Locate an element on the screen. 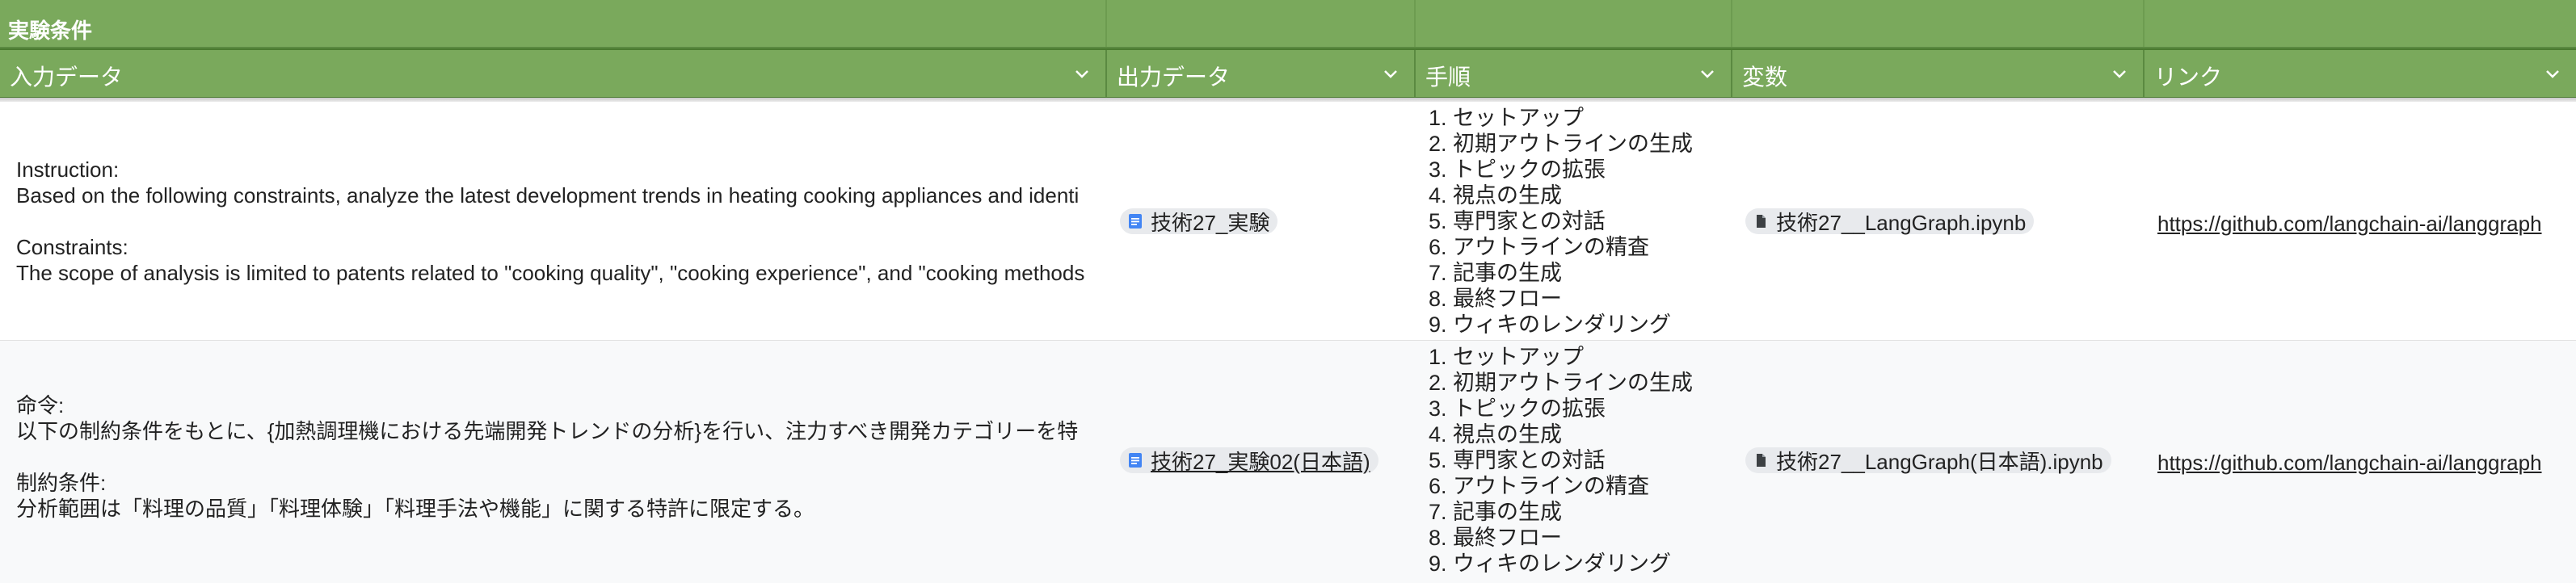  table-title: 実験条件 is located at coordinates (50, 31).